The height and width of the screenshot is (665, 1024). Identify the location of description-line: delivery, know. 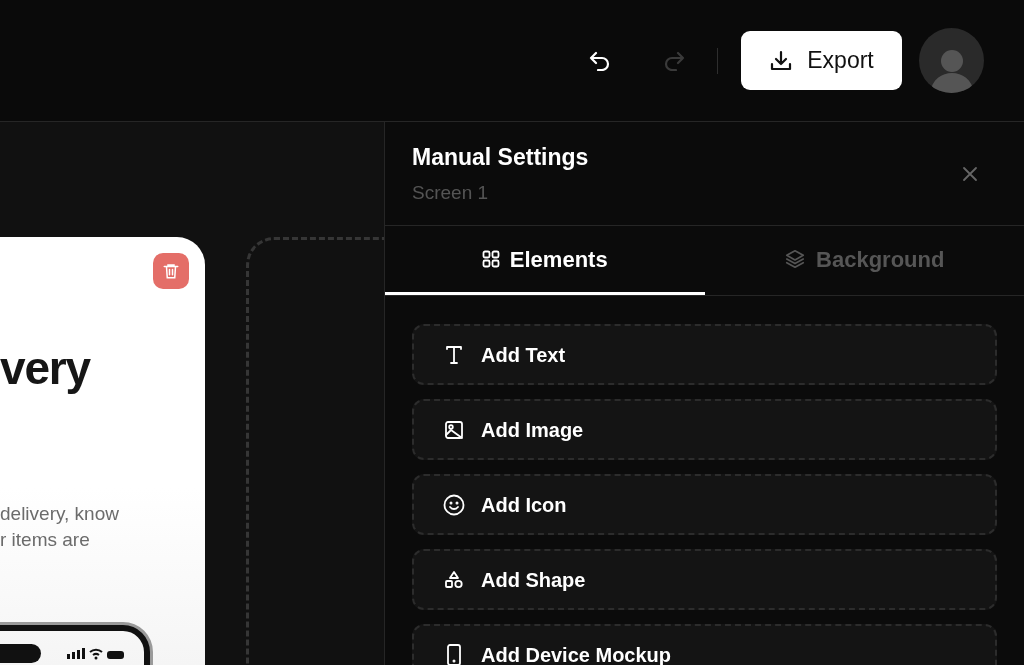
(59, 514).